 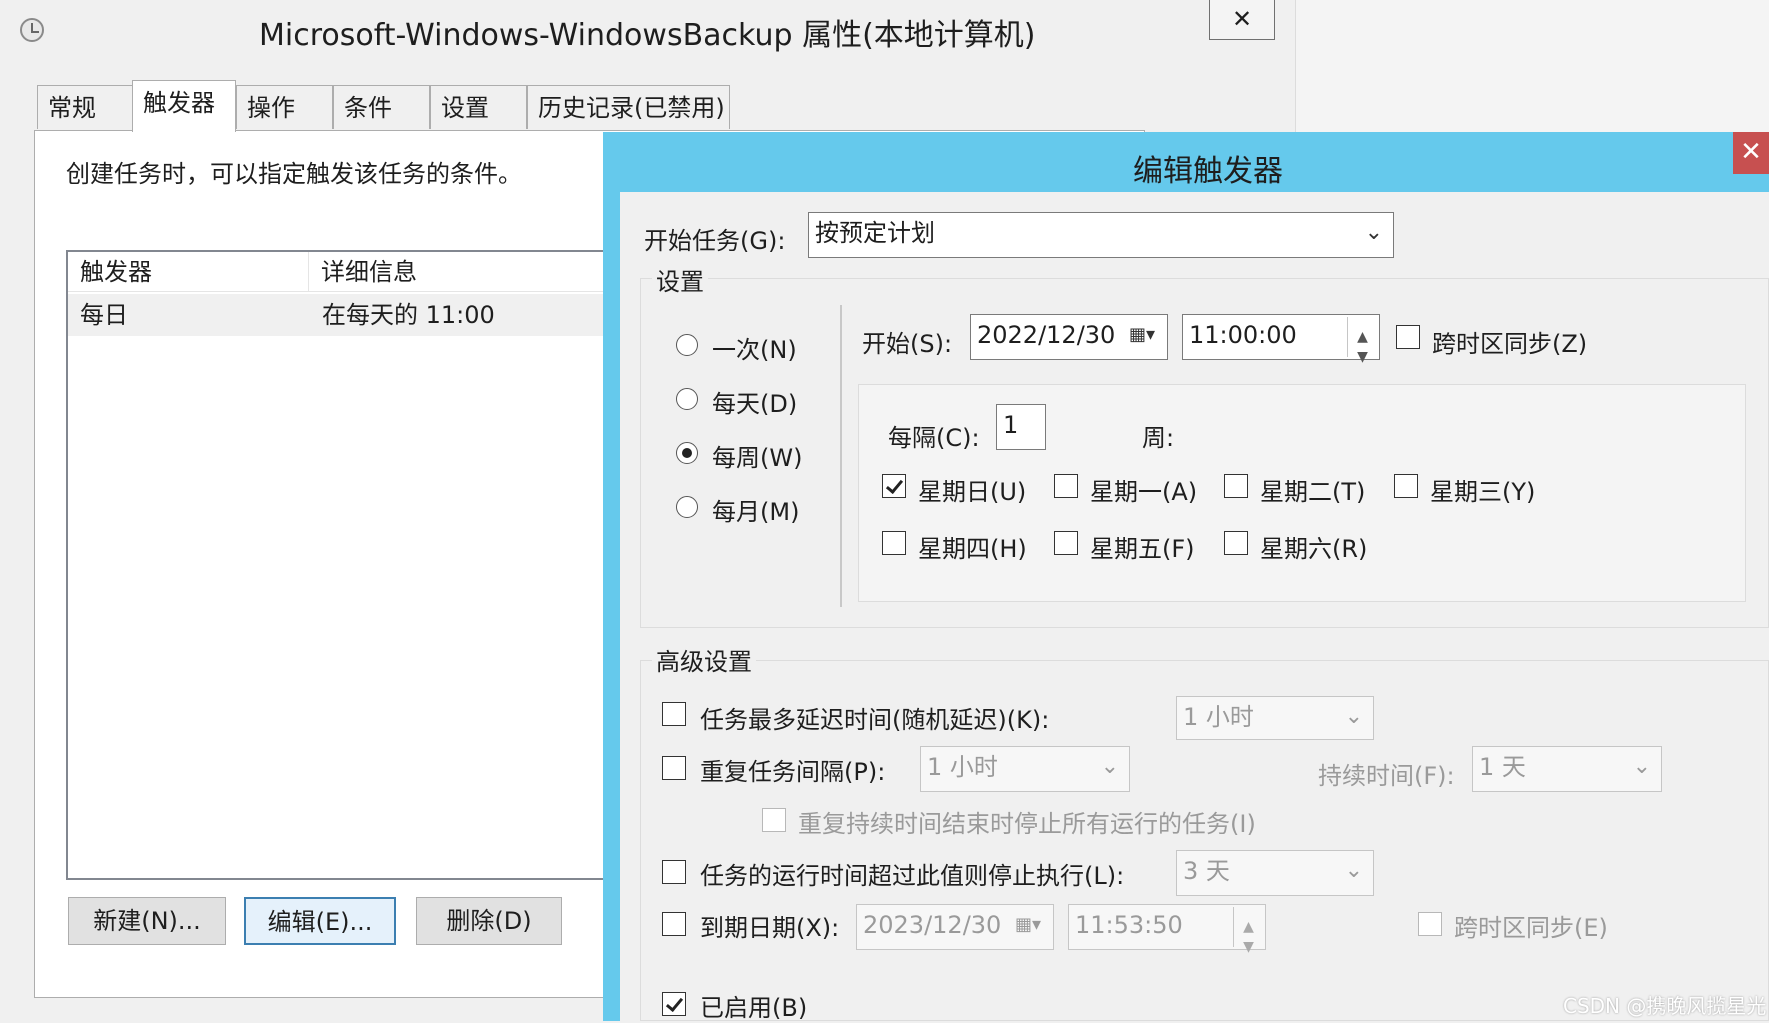 What do you see at coordinates (1408, 337) in the screenshot?
I see `sync-timezone-checkbox` at bounding box center [1408, 337].